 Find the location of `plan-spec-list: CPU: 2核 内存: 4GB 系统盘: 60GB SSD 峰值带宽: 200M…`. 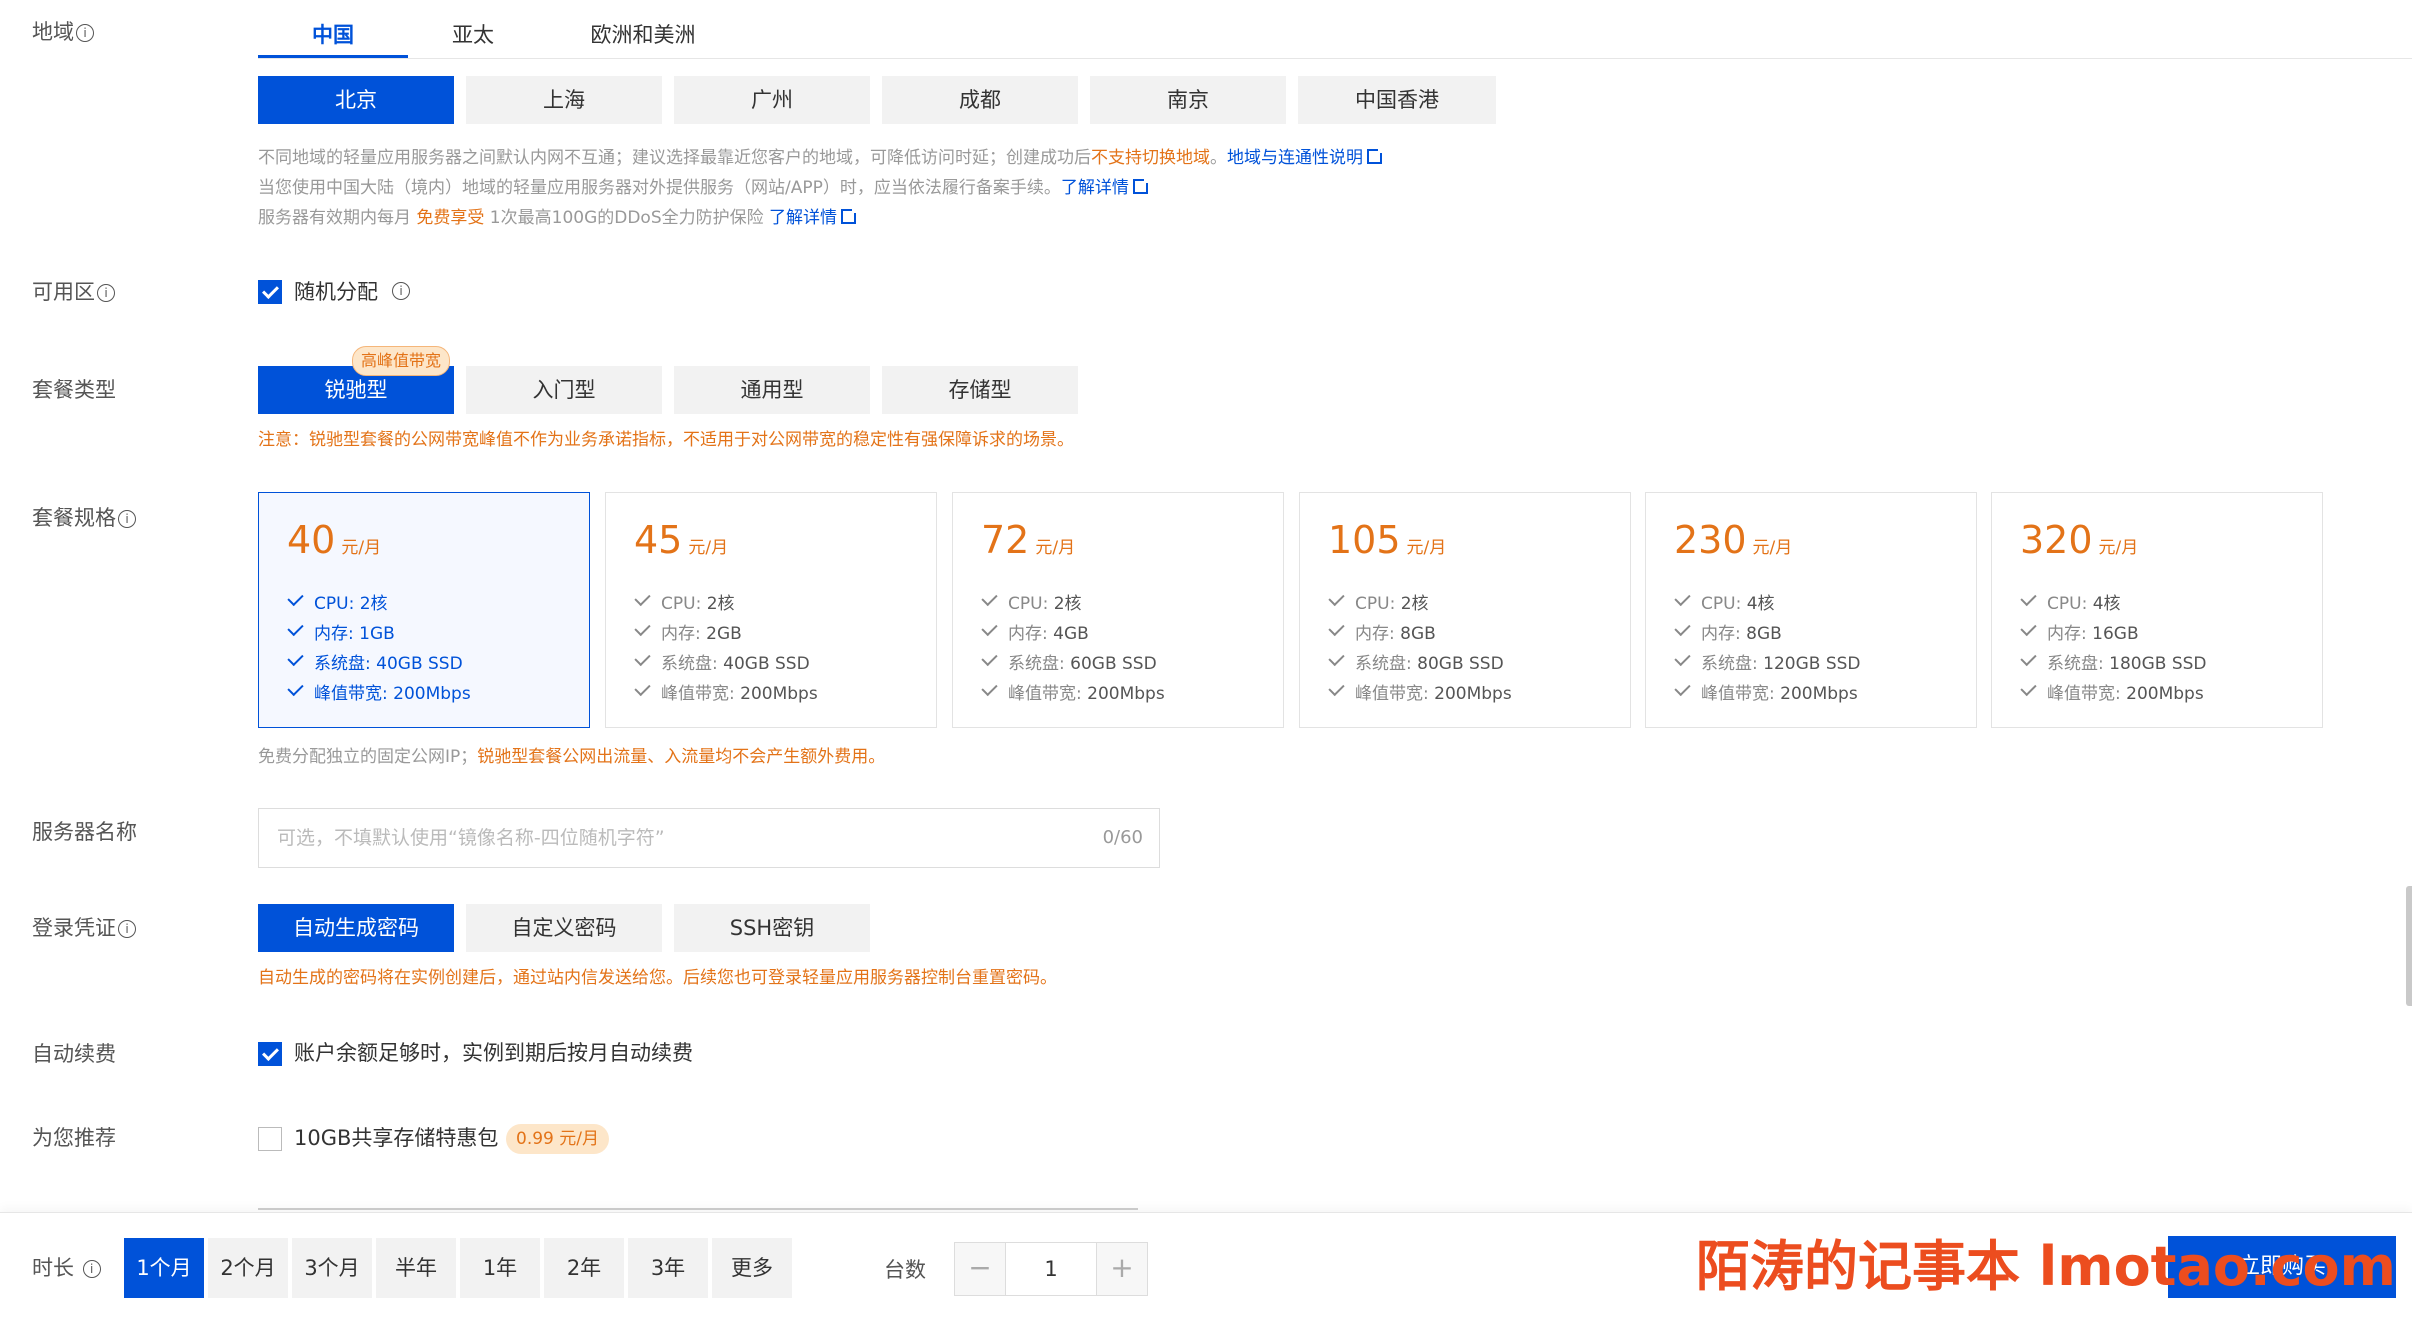

plan-spec-list: CPU: 2核 内存: 4GB 系统盘: 60GB SSD 峰值带宽: 200M… is located at coordinates (1073, 649).